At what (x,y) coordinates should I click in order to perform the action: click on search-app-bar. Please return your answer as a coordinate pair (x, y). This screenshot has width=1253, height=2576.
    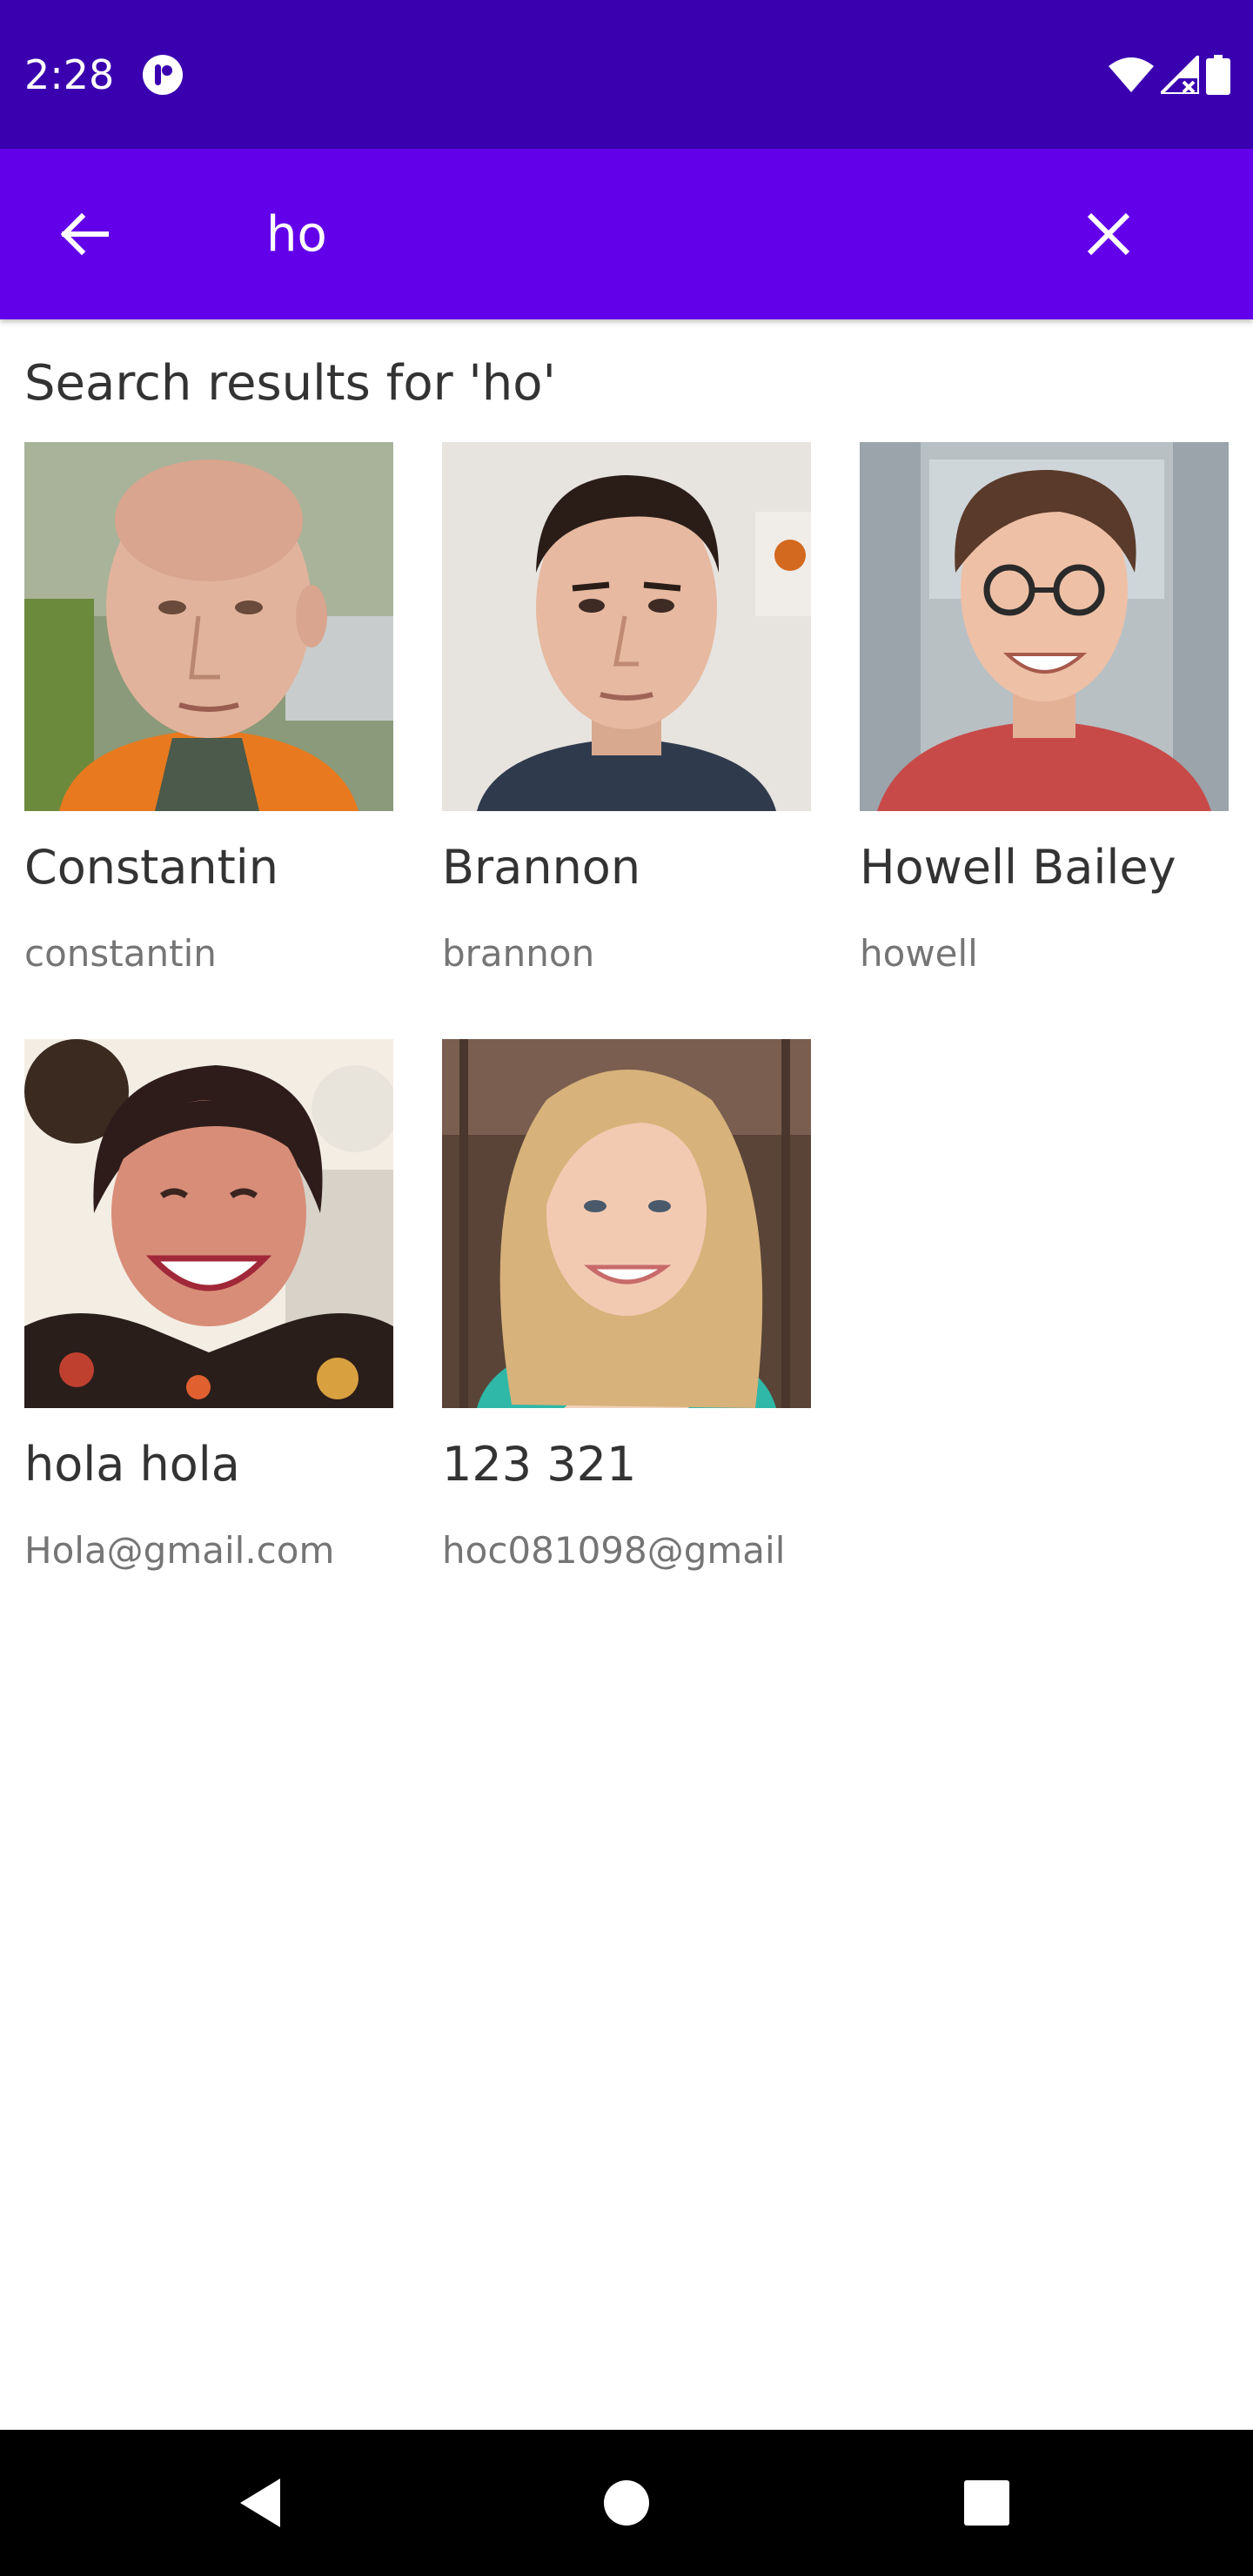
    Looking at the image, I should click on (626, 234).